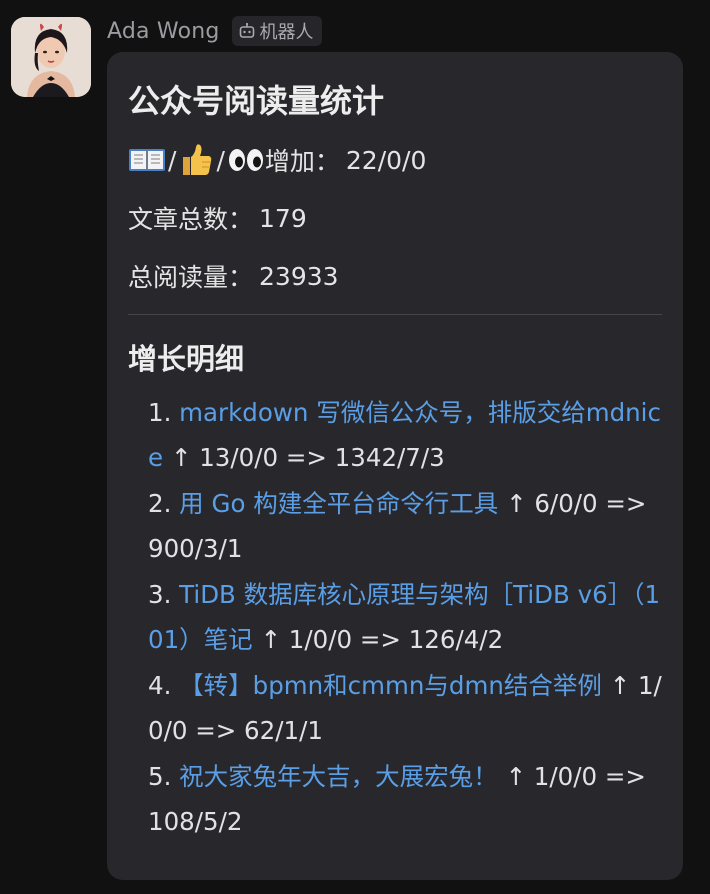 This screenshot has width=710, height=894. Describe the element at coordinates (147, 160) in the screenshot. I see `book-icon` at that location.